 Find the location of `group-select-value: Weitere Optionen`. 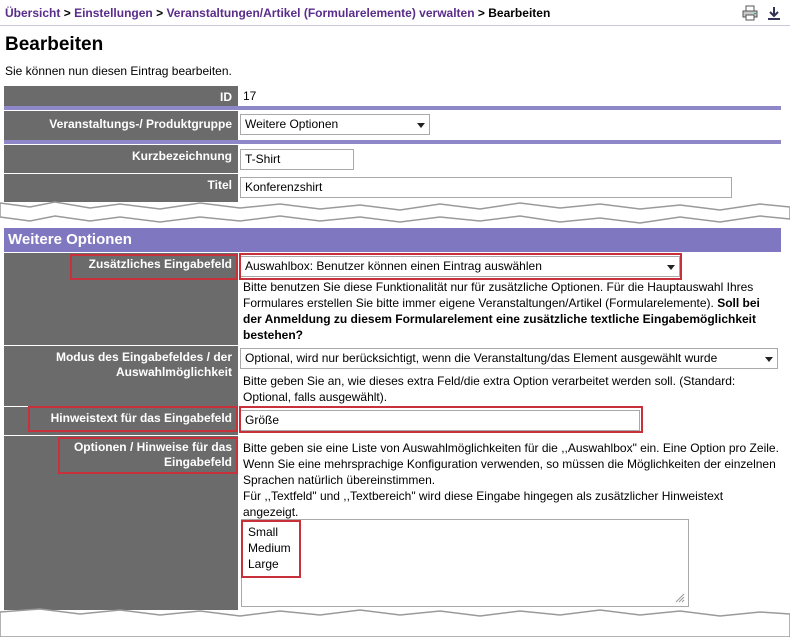

group-select-value: Weitere Optionen is located at coordinates (292, 124).